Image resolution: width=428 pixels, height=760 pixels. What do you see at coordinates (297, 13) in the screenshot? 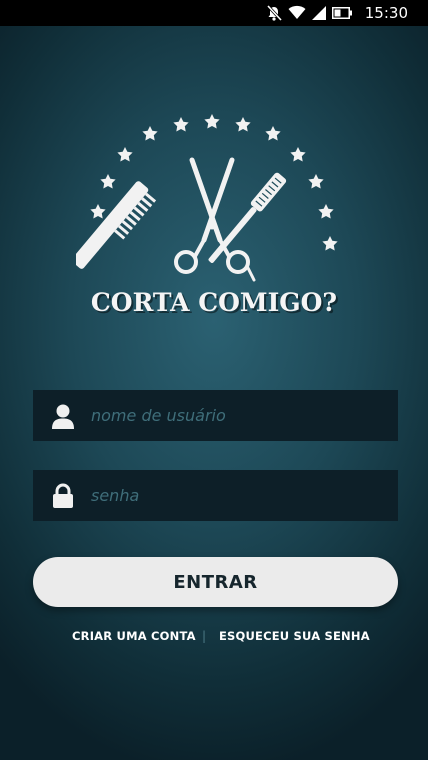
I see `wifi-icon` at bounding box center [297, 13].